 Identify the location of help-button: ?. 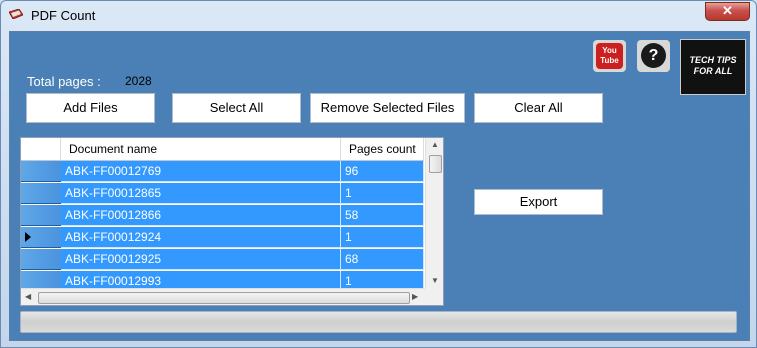
(653, 56).